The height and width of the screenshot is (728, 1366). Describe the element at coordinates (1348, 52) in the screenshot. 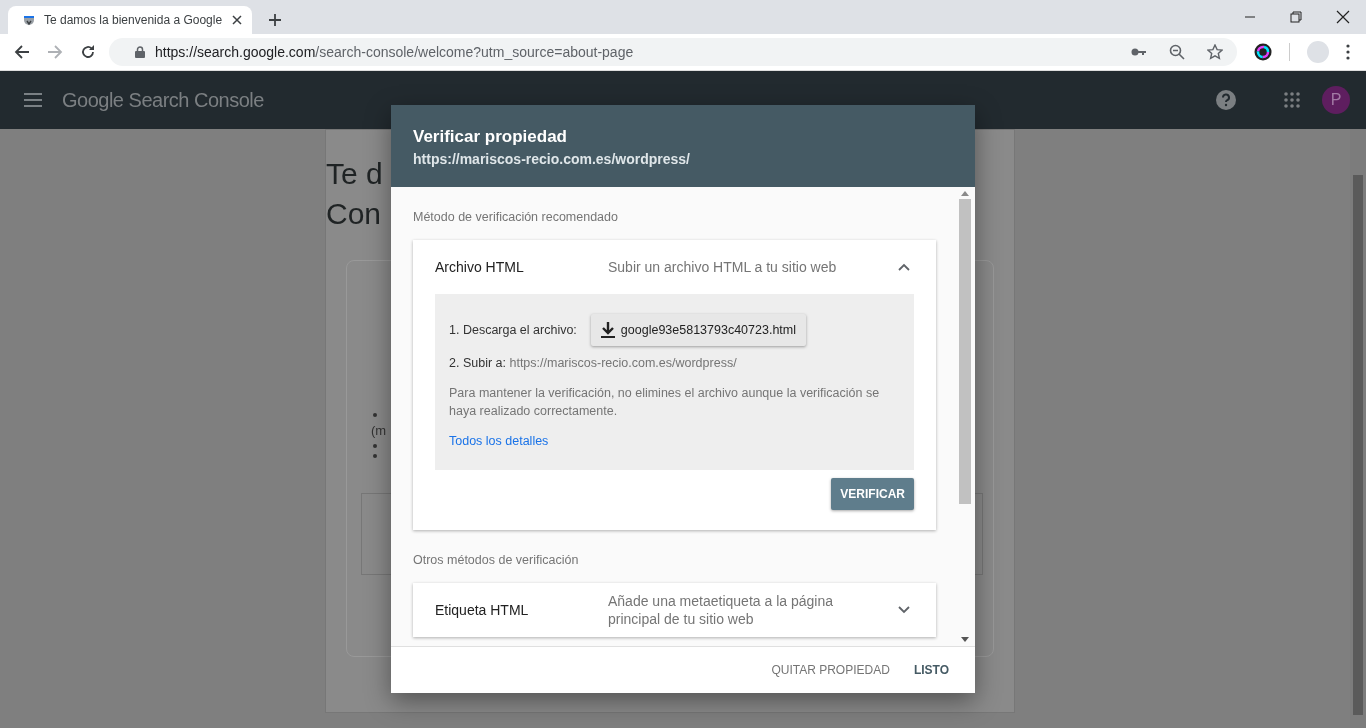

I see `more-icon` at that location.